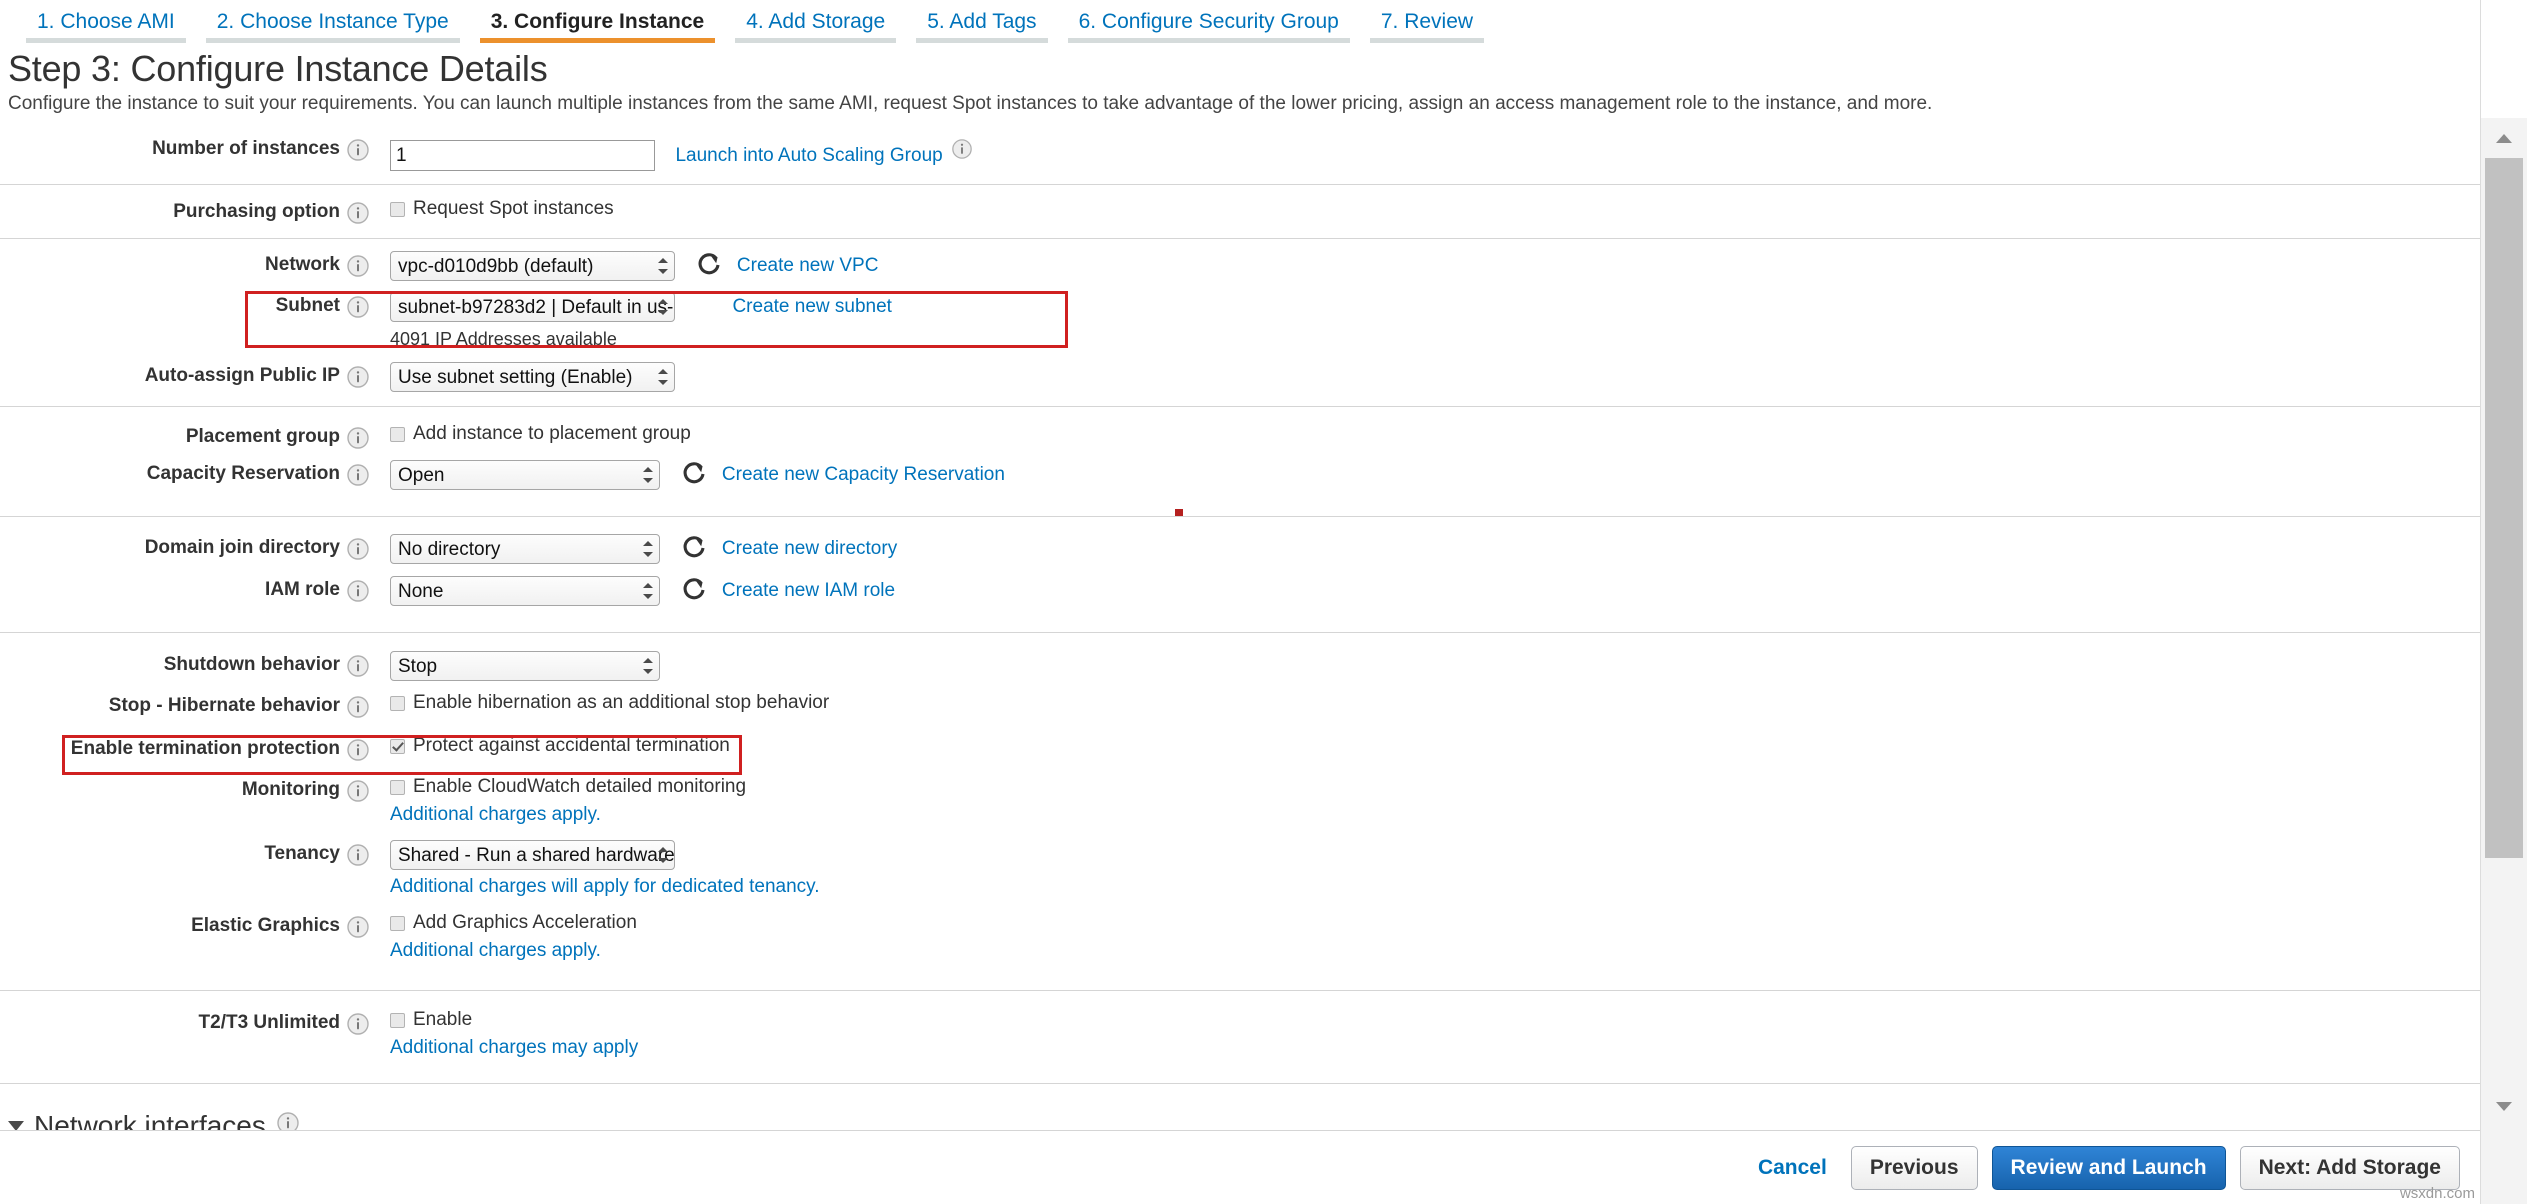 The height and width of the screenshot is (1204, 2527). I want to click on tab-label: 1. Choose AMI, so click(106, 21).